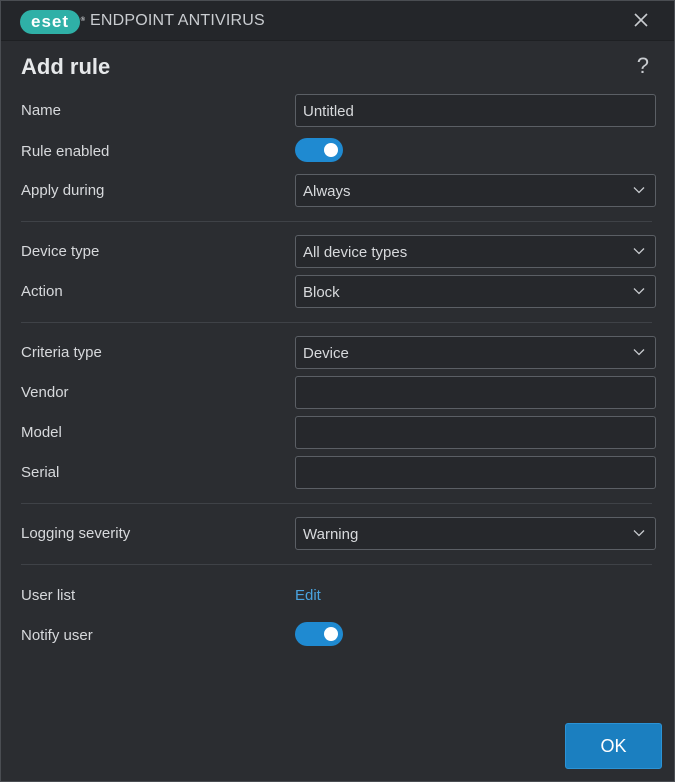  Describe the element at coordinates (48, 595) in the screenshot. I see `user-list-label: User list` at that location.